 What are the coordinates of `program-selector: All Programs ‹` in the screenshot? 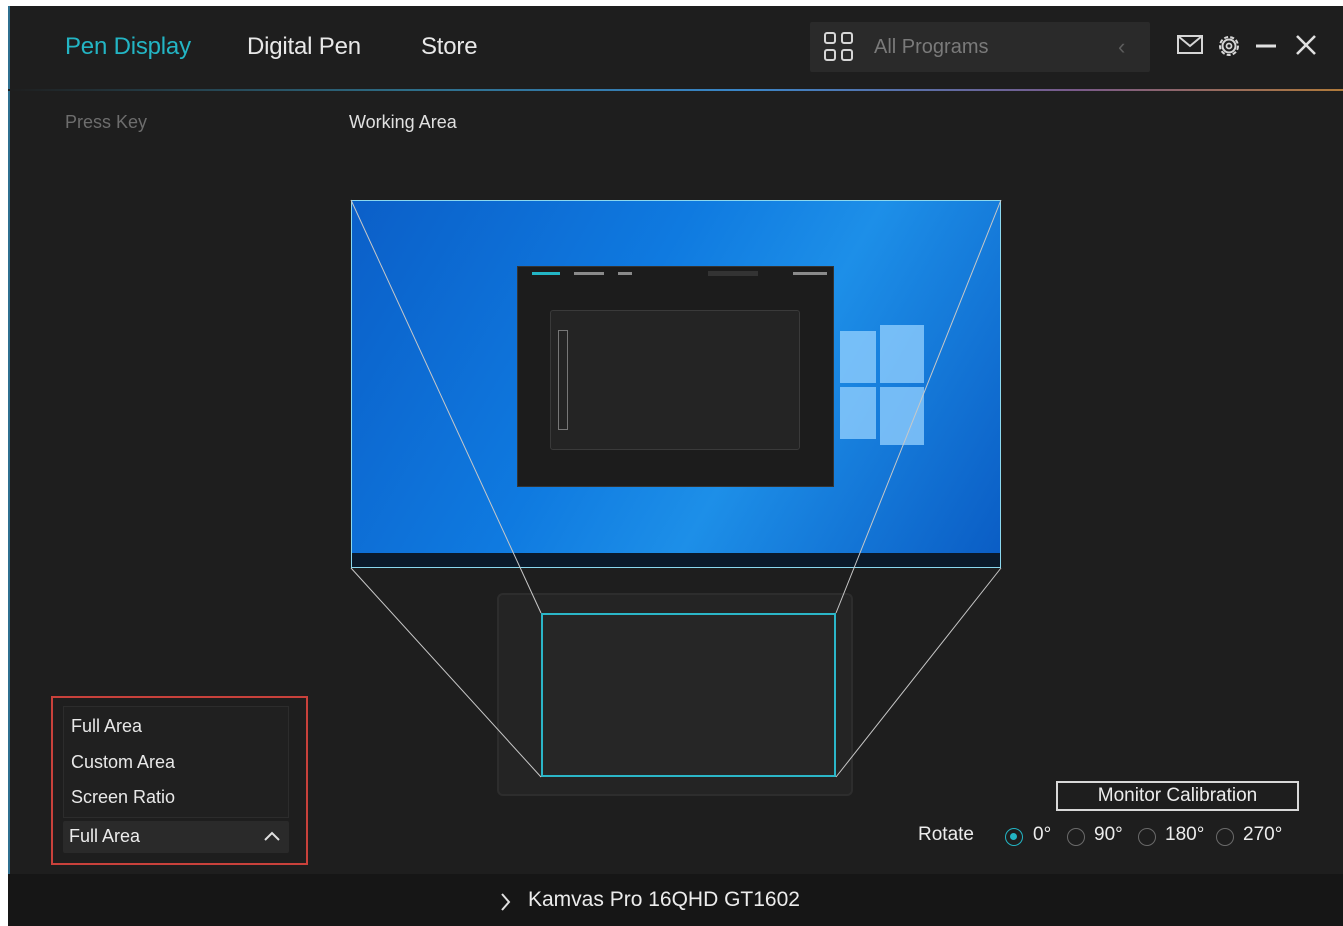 It's located at (980, 47).